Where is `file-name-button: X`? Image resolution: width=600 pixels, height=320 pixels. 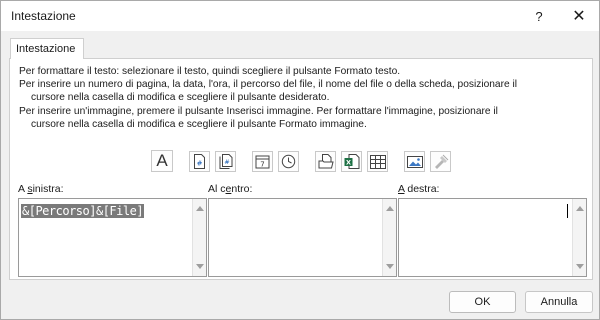
file-name-button: X is located at coordinates (351, 161).